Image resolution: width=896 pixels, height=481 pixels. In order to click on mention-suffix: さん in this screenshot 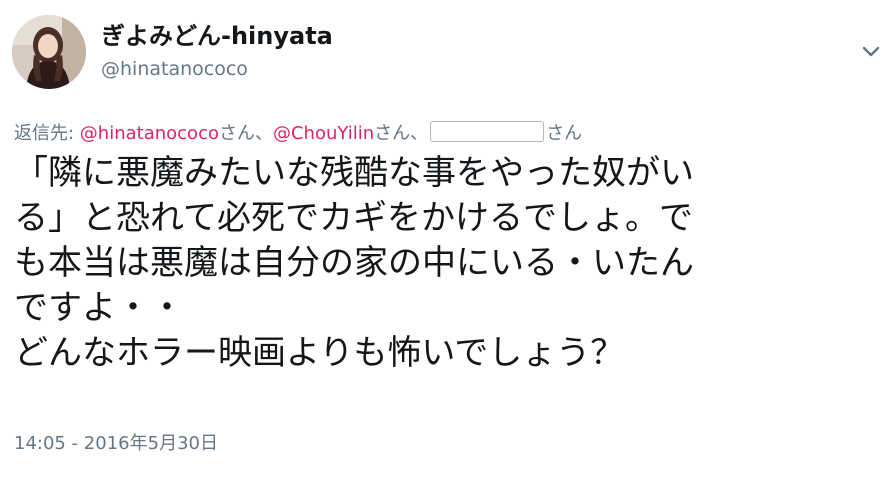, I will do `click(564, 133)`.